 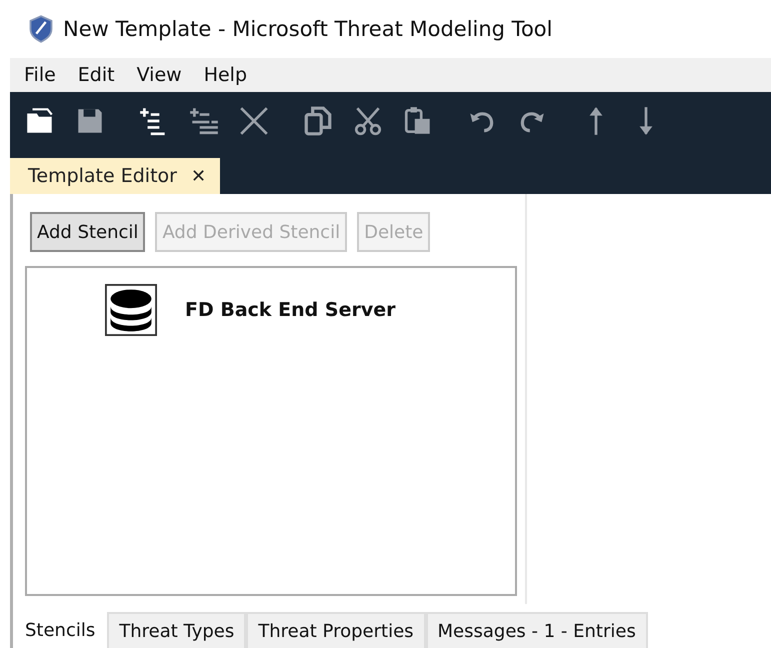 I want to click on menu-item: File, so click(x=40, y=75).